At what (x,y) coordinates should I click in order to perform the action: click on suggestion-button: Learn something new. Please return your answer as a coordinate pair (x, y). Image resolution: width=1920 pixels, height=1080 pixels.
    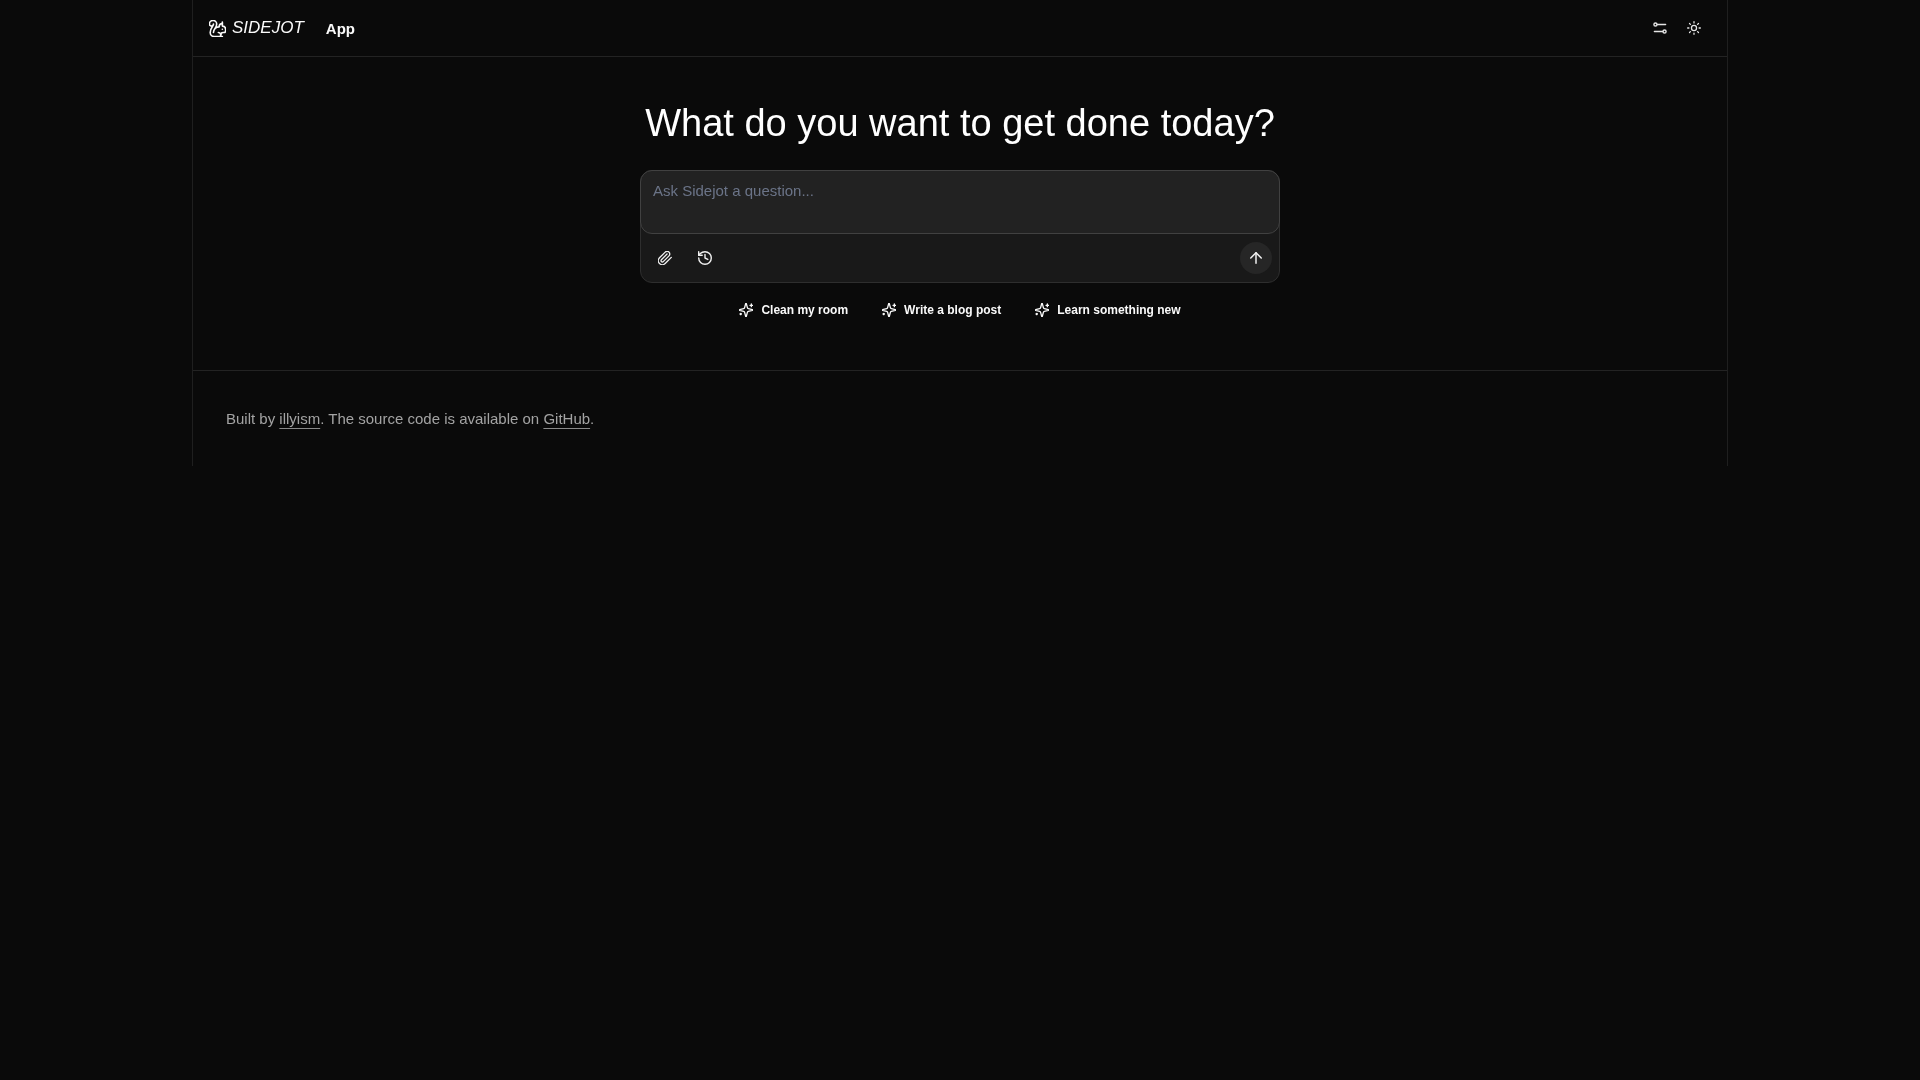
    Looking at the image, I should click on (1108, 310).